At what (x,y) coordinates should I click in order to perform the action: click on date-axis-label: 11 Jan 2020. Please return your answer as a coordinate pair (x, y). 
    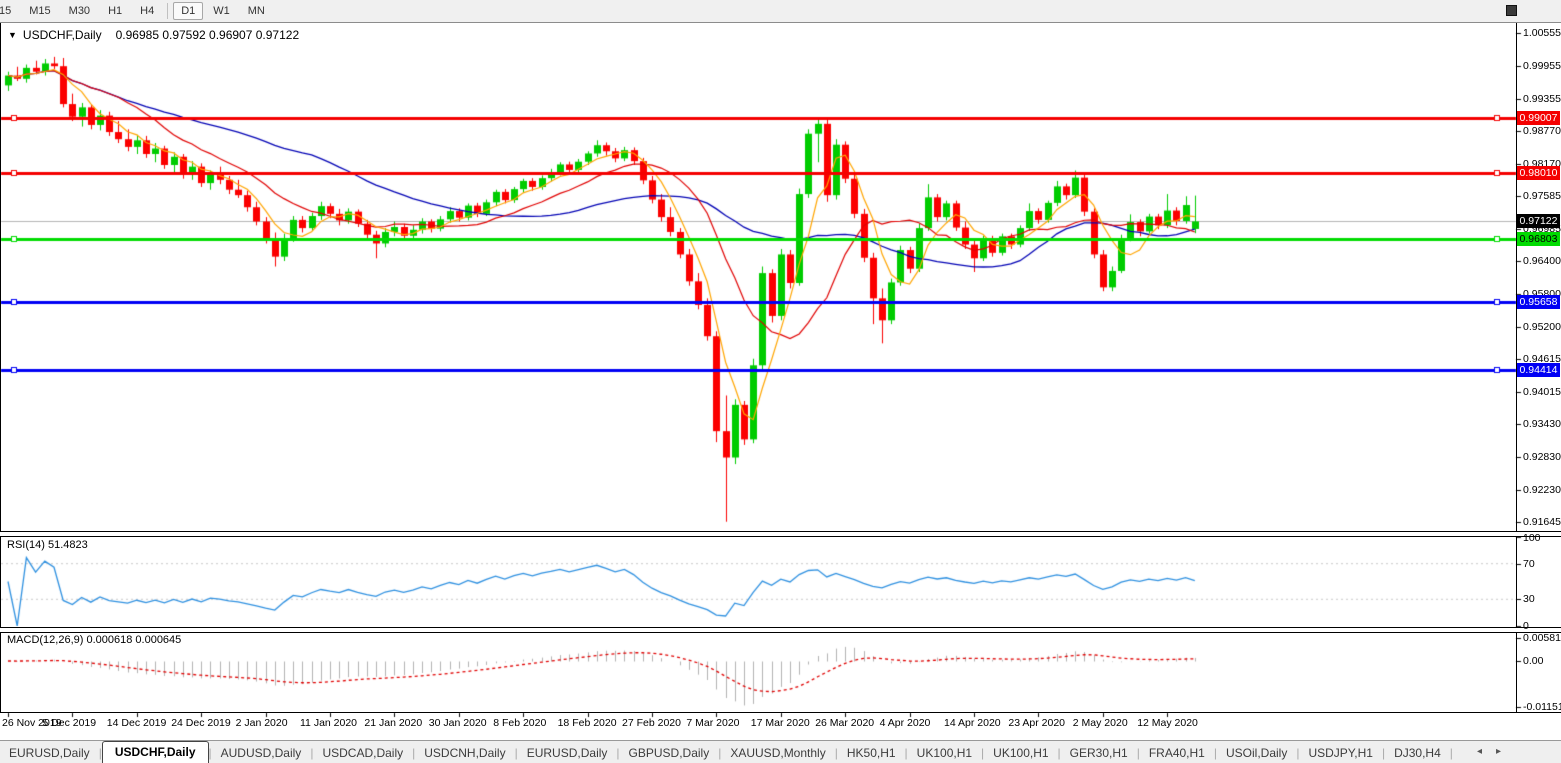
    Looking at the image, I should click on (329, 723).